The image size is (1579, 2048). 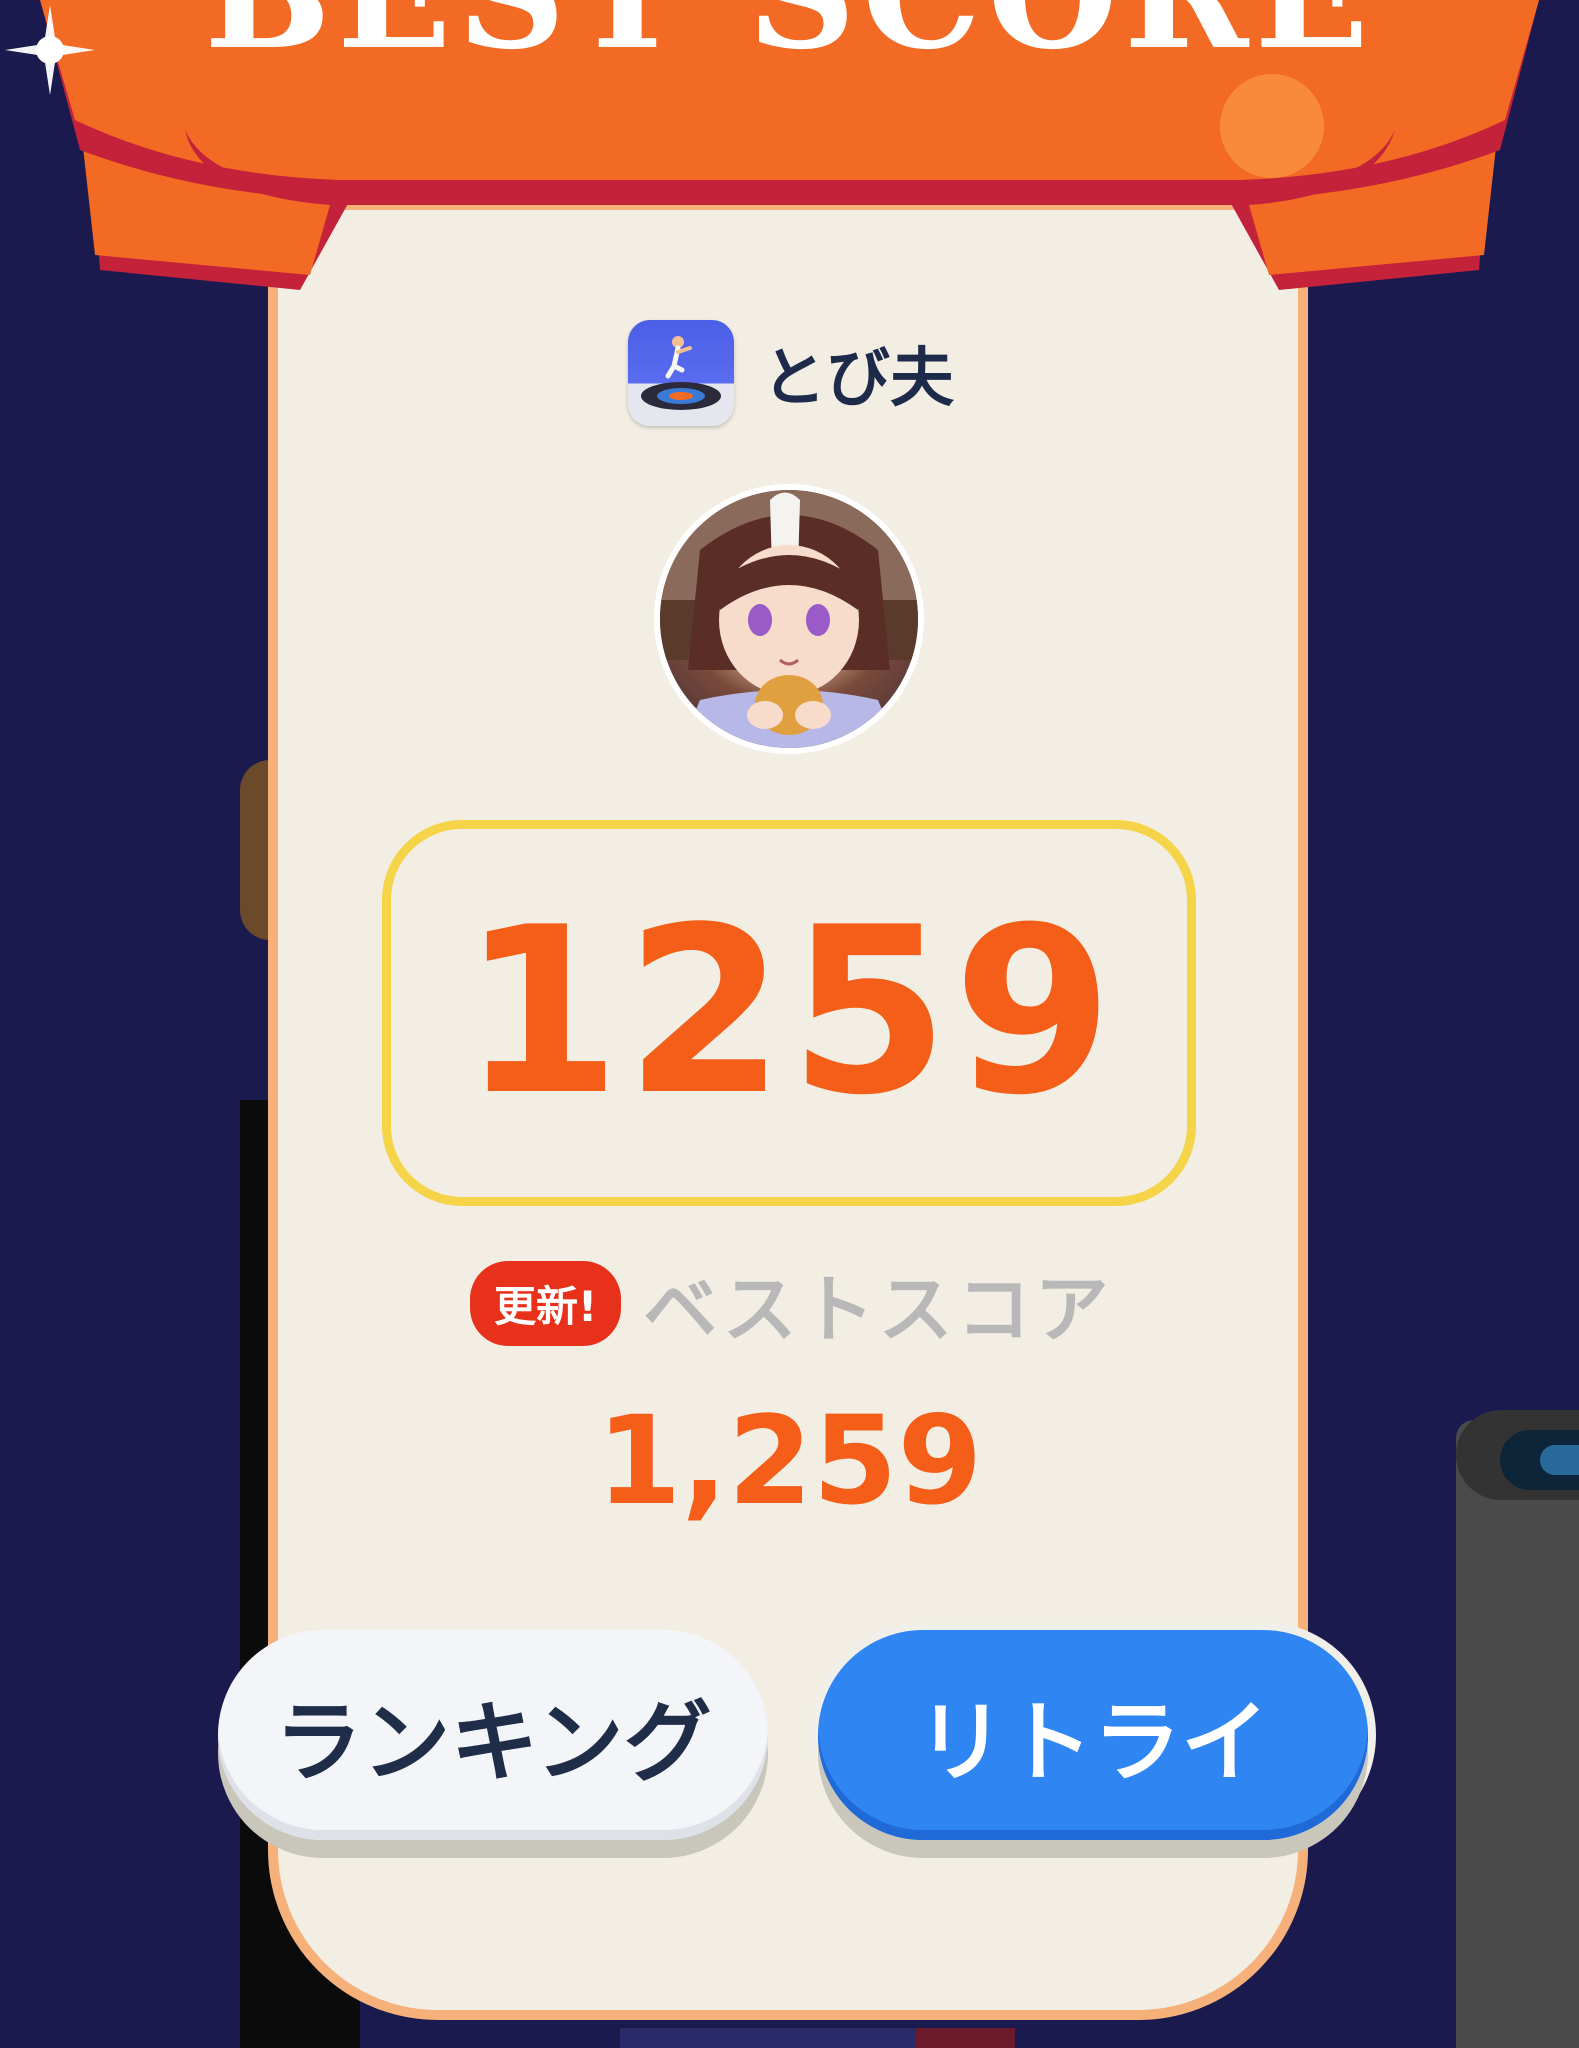 I want to click on score-box: 1259, so click(x=789, y=1013).